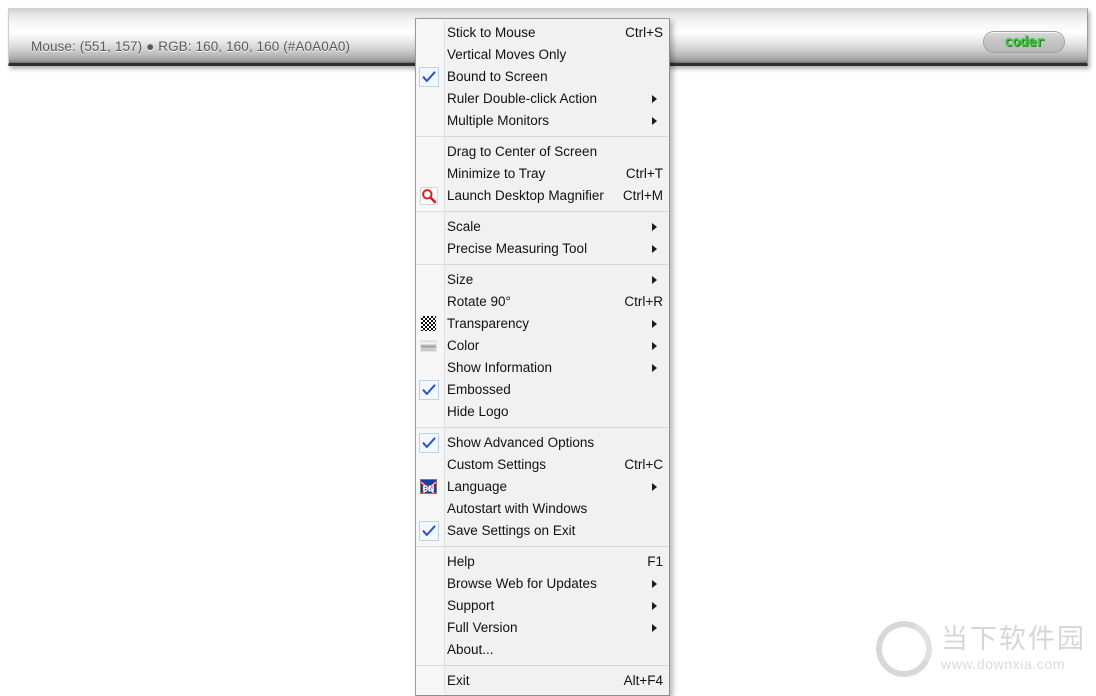 The width and height of the screenshot is (1096, 696). Describe the element at coordinates (643, 680) in the screenshot. I see `menu-item-shortcut: Alt+F4` at that location.